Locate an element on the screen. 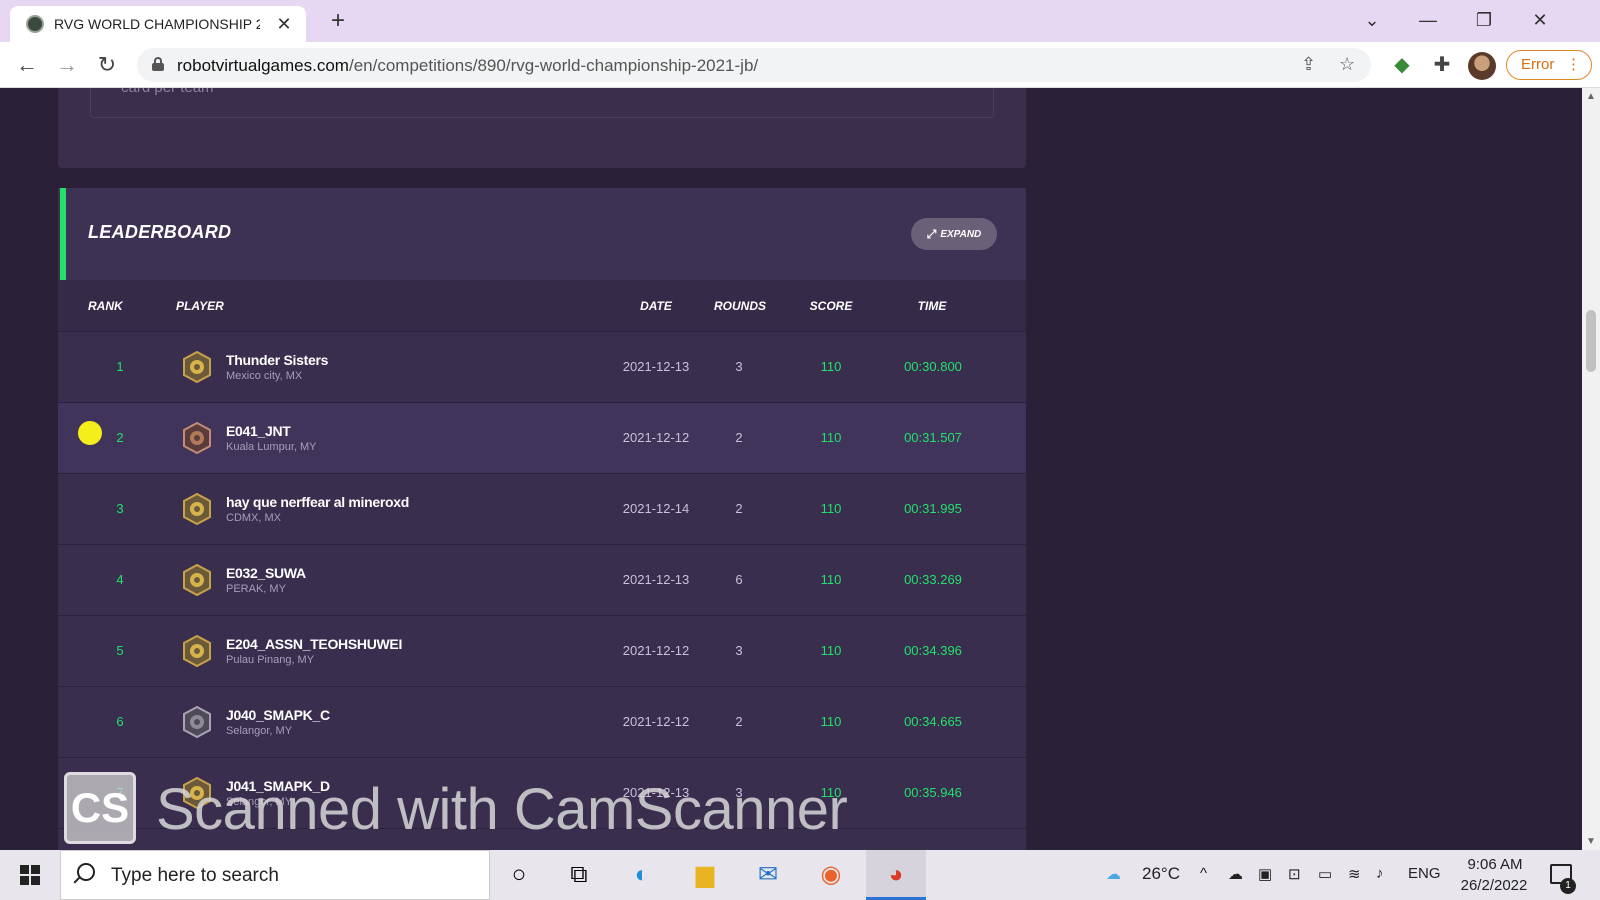 The width and height of the screenshot is (1600, 900). security-icon: ⊡ is located at coordinates (1294, 874).